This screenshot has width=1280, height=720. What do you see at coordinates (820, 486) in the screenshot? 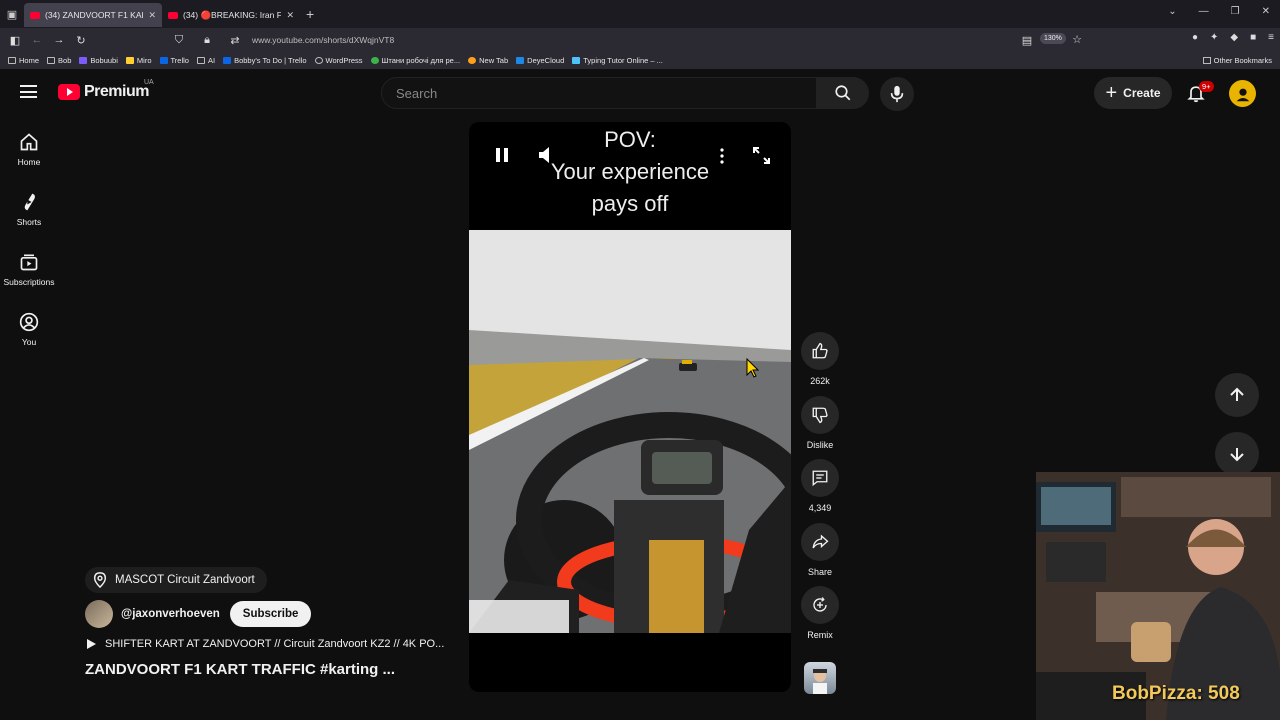
I see `comments-button: 4,349` at bounding box center [820, 486].